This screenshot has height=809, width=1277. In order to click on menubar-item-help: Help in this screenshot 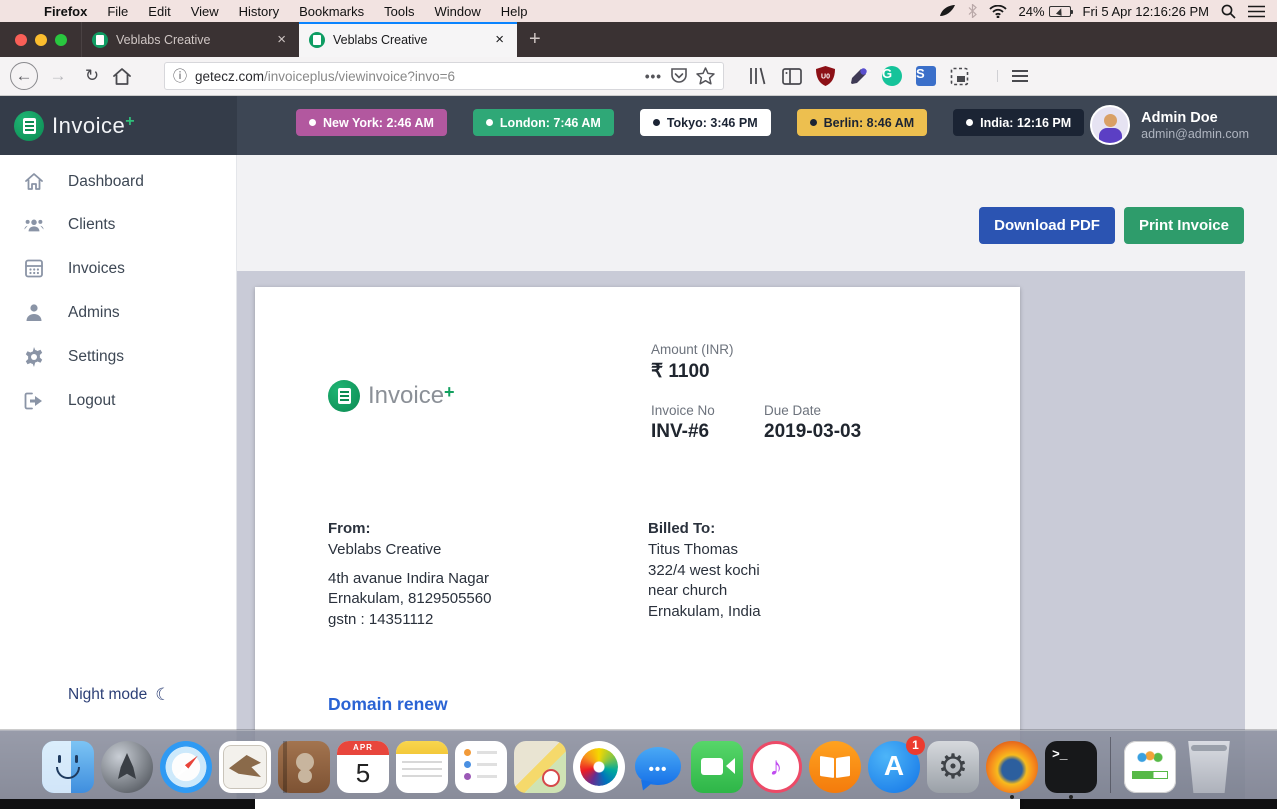, I will do `click(514, 11)`.